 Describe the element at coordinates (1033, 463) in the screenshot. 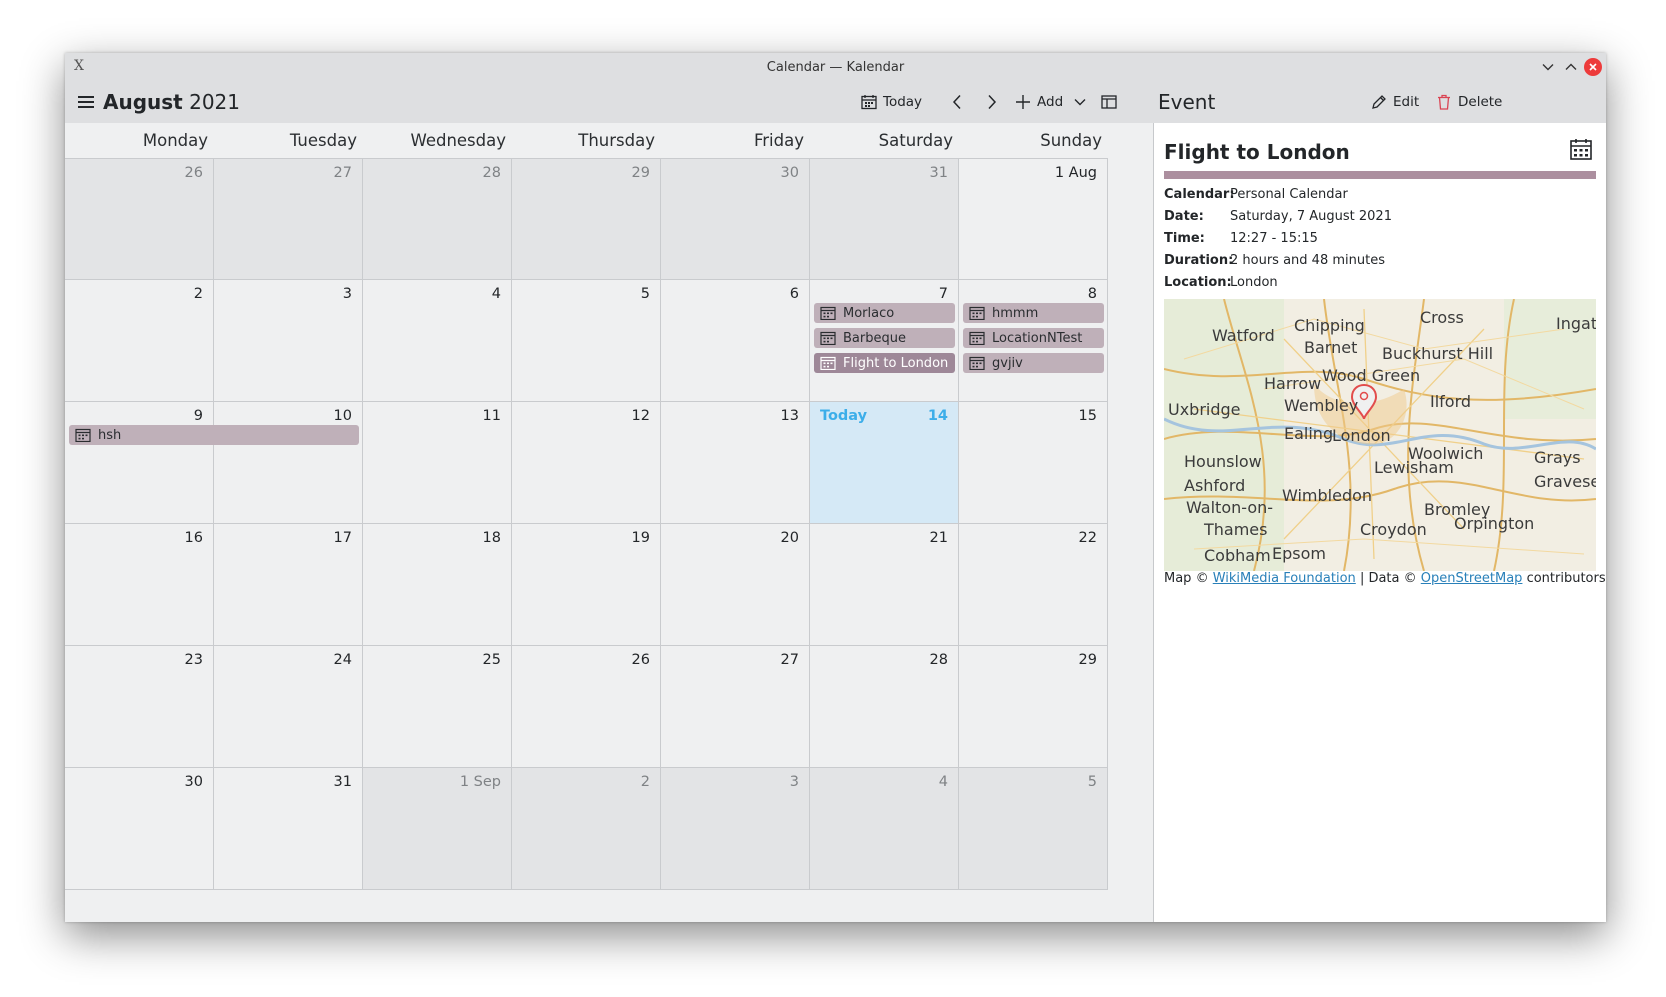

I see `day-cell: 15` at that location.